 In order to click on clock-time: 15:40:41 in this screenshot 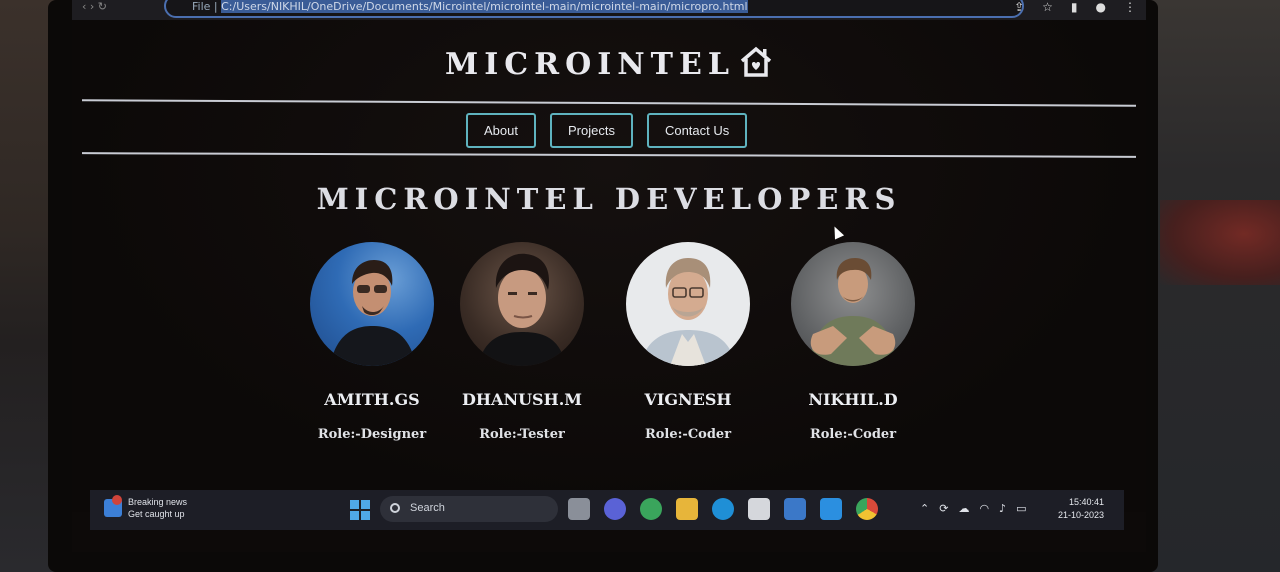, I will do `click(1087, 502)`.